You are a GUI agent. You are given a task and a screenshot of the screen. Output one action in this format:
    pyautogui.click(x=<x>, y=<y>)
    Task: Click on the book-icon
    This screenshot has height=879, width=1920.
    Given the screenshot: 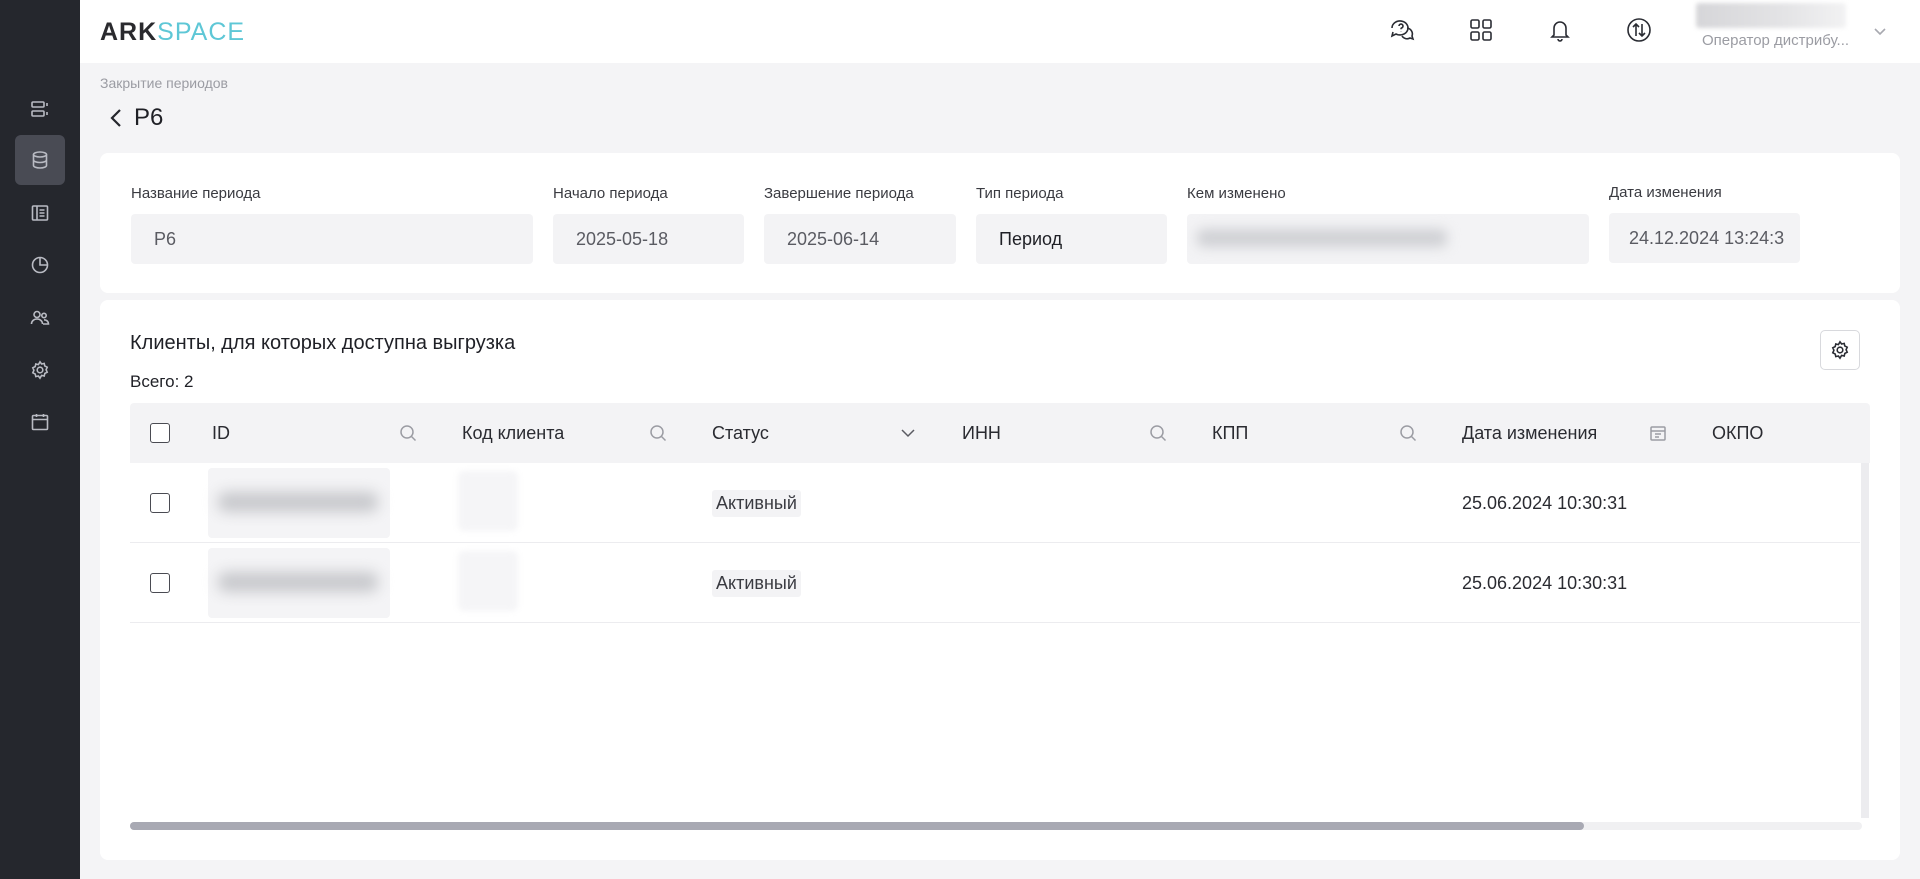 What is the action you would take?
    pyautogui.click(x=40, y=213)
    